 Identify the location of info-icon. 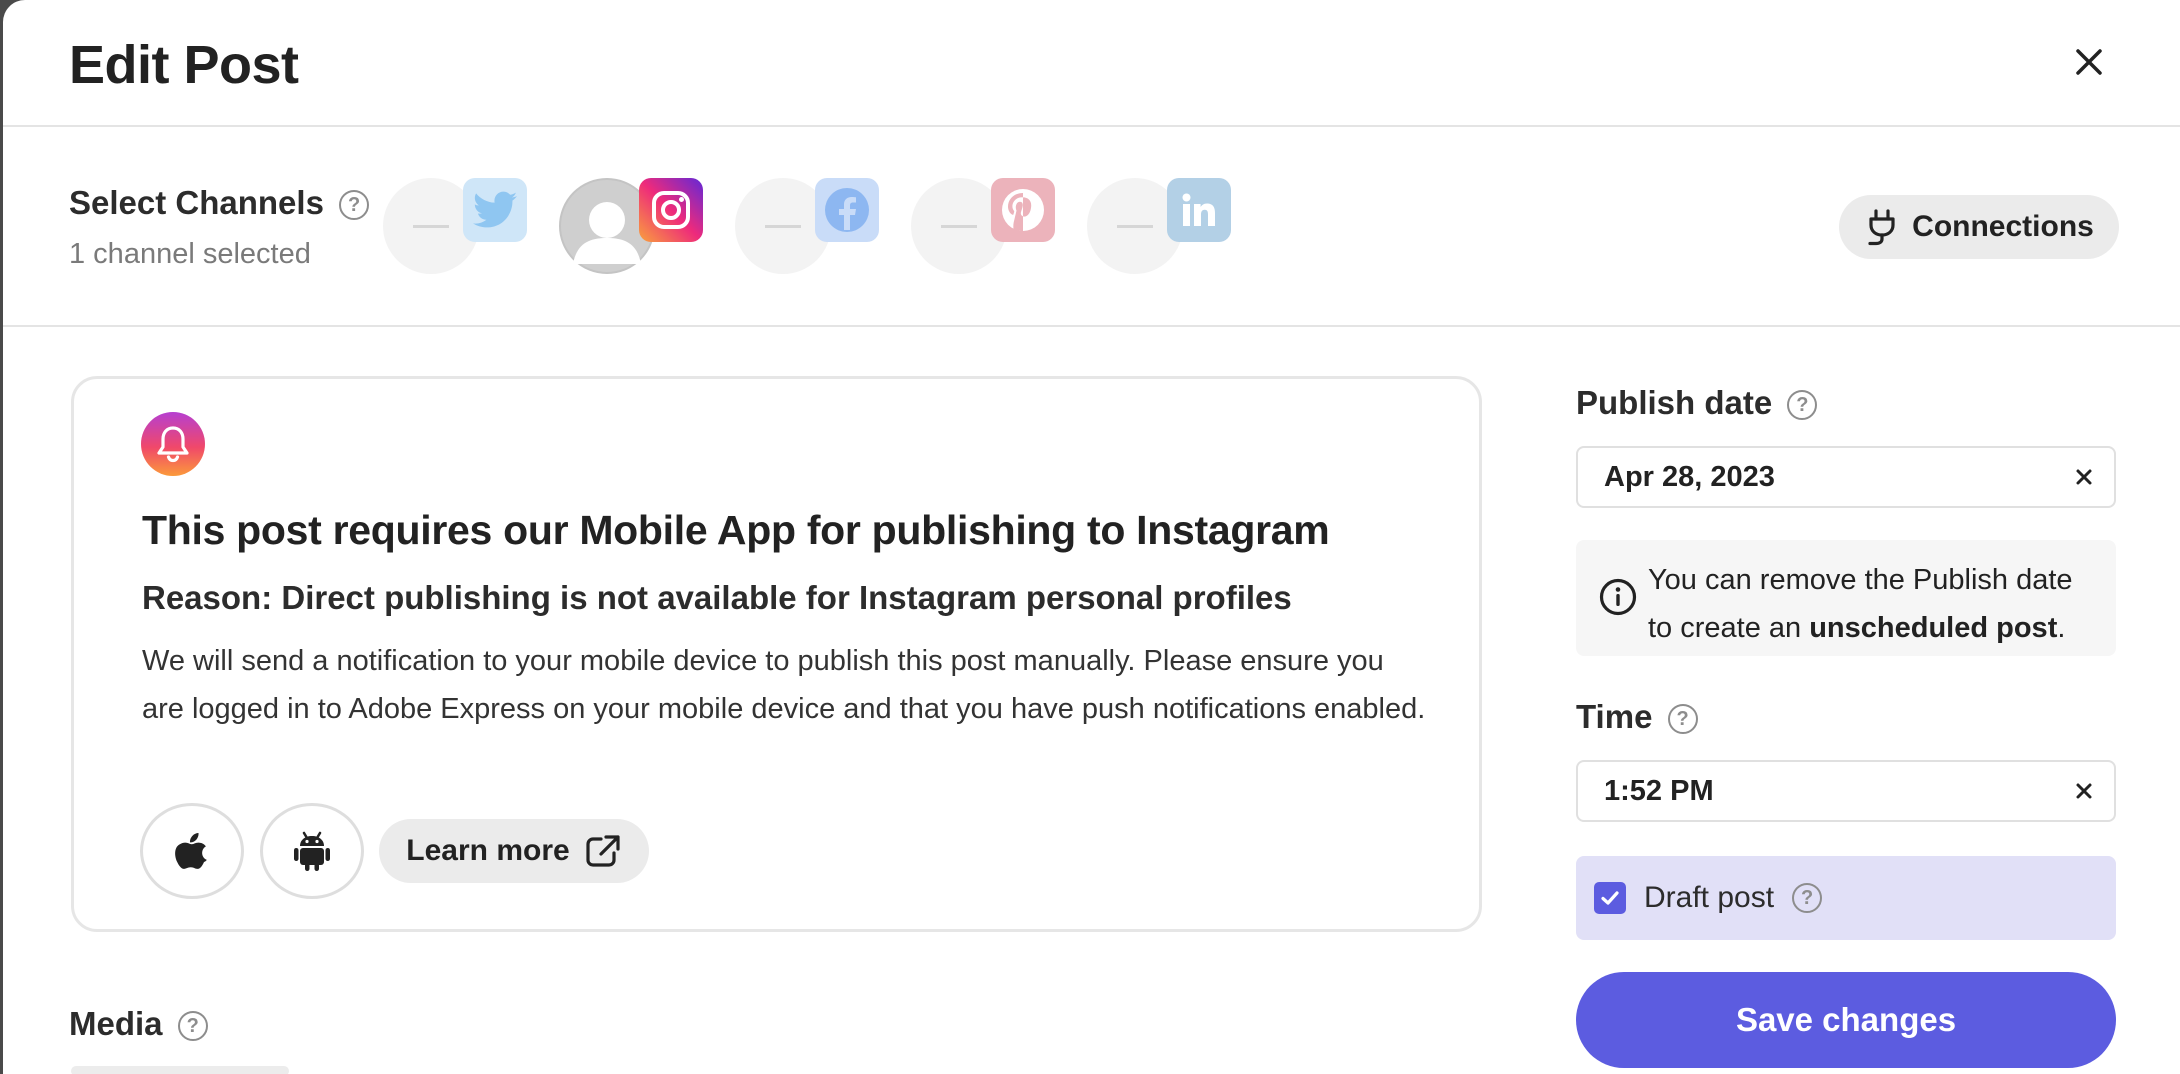
(1618, 597).